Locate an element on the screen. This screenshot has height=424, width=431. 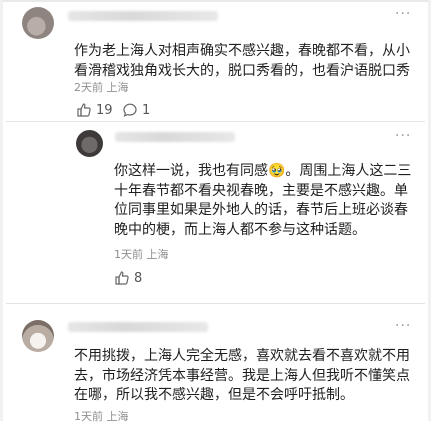
reply-count: 1 is located at coordinates (146, 110).